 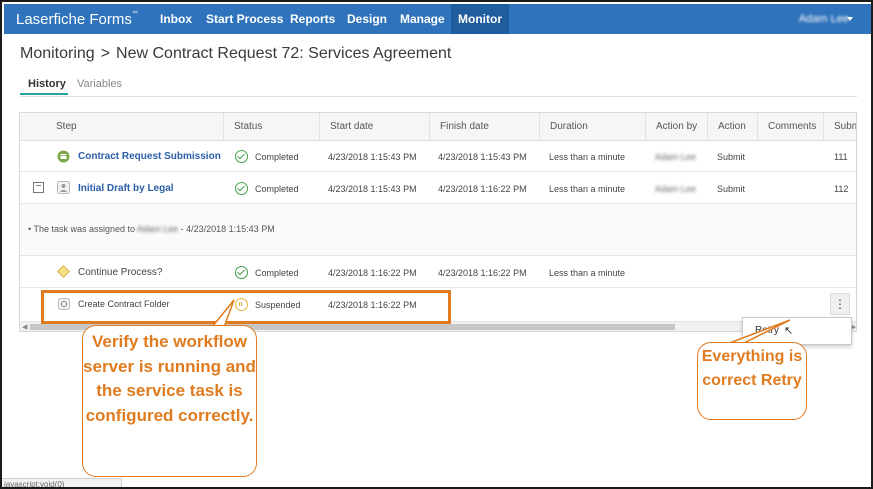 I want to click on browser-status-bar: javascript:void(0), so click(x=62, y=482).